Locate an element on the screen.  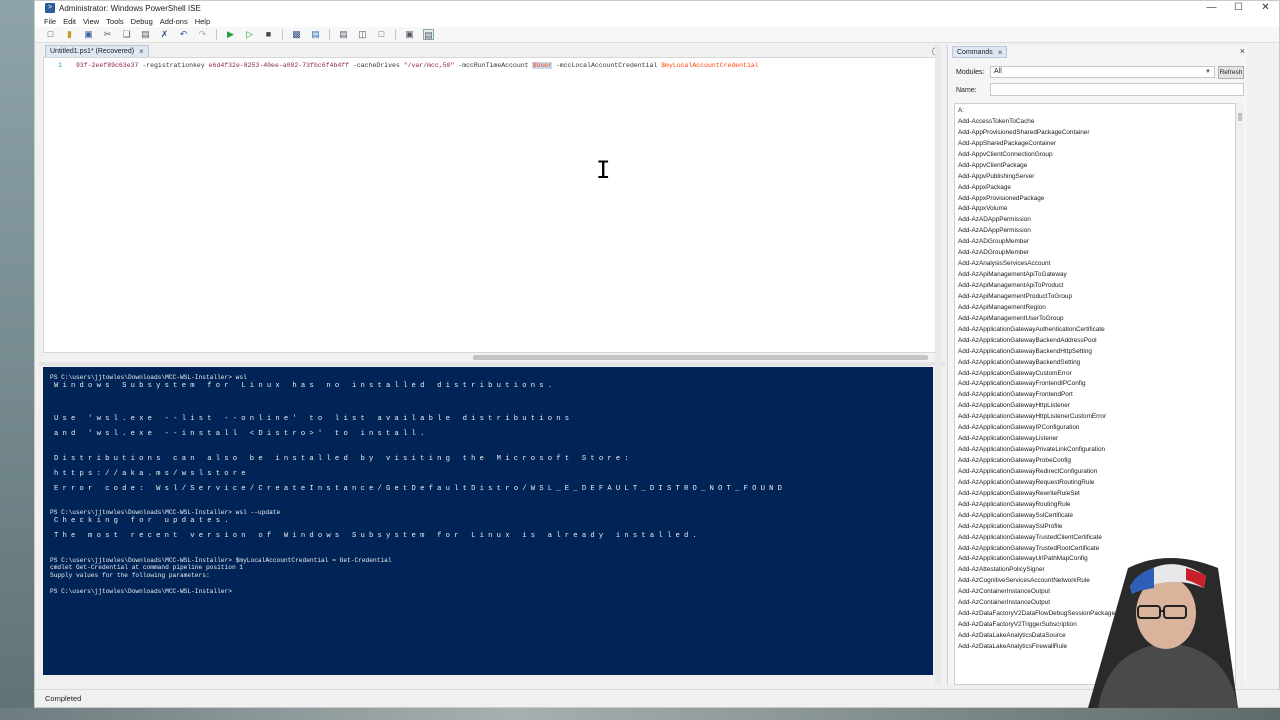
command-list-item: A: is located at coordinates (1096, 111).